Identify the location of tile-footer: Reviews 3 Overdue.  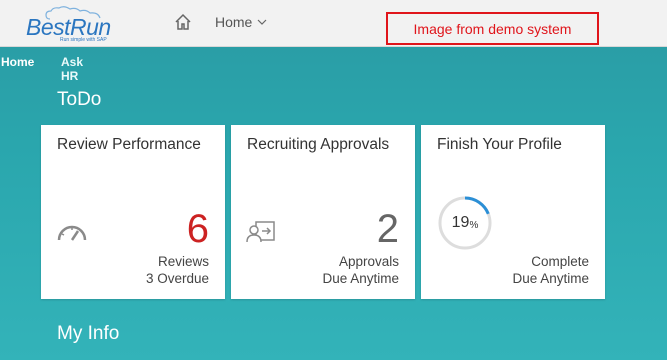
(177, 270).